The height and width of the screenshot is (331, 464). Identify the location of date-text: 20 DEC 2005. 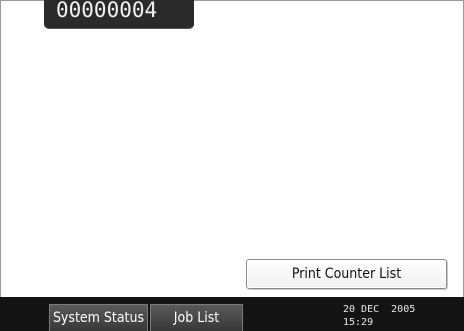
(379, 309).